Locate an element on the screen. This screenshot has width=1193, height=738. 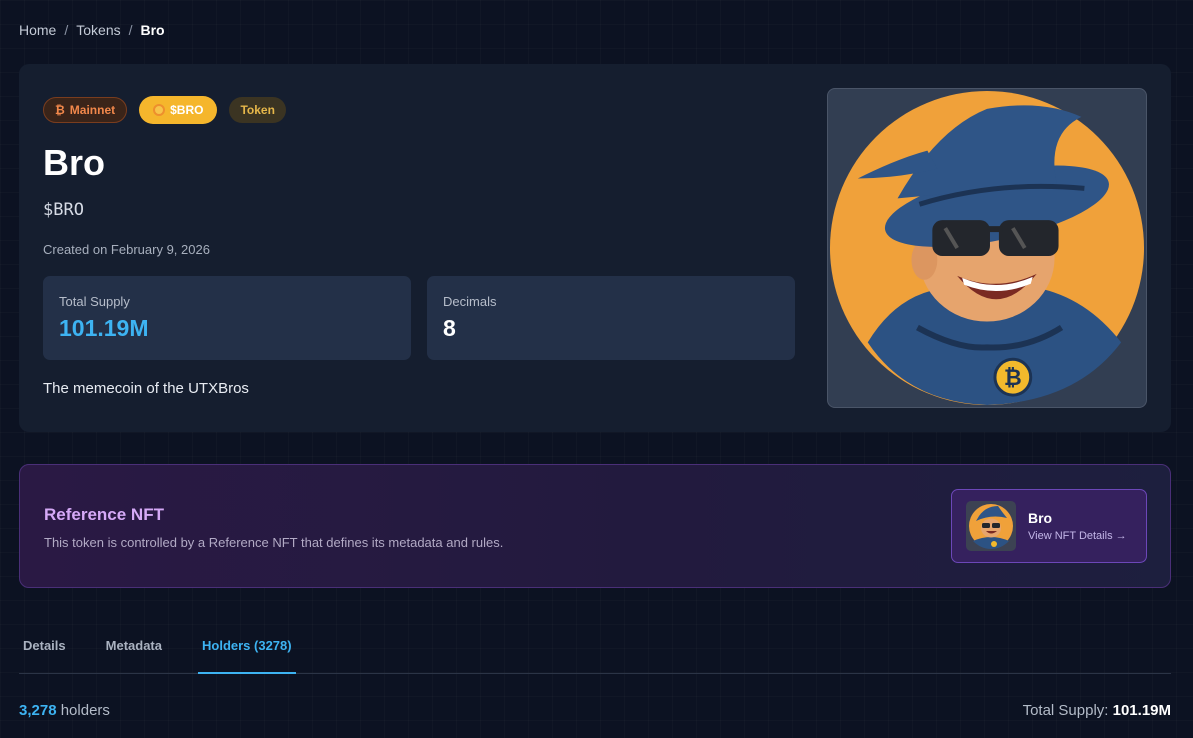
holders-count-number: 3,278 is located at coordinates (38, 710).